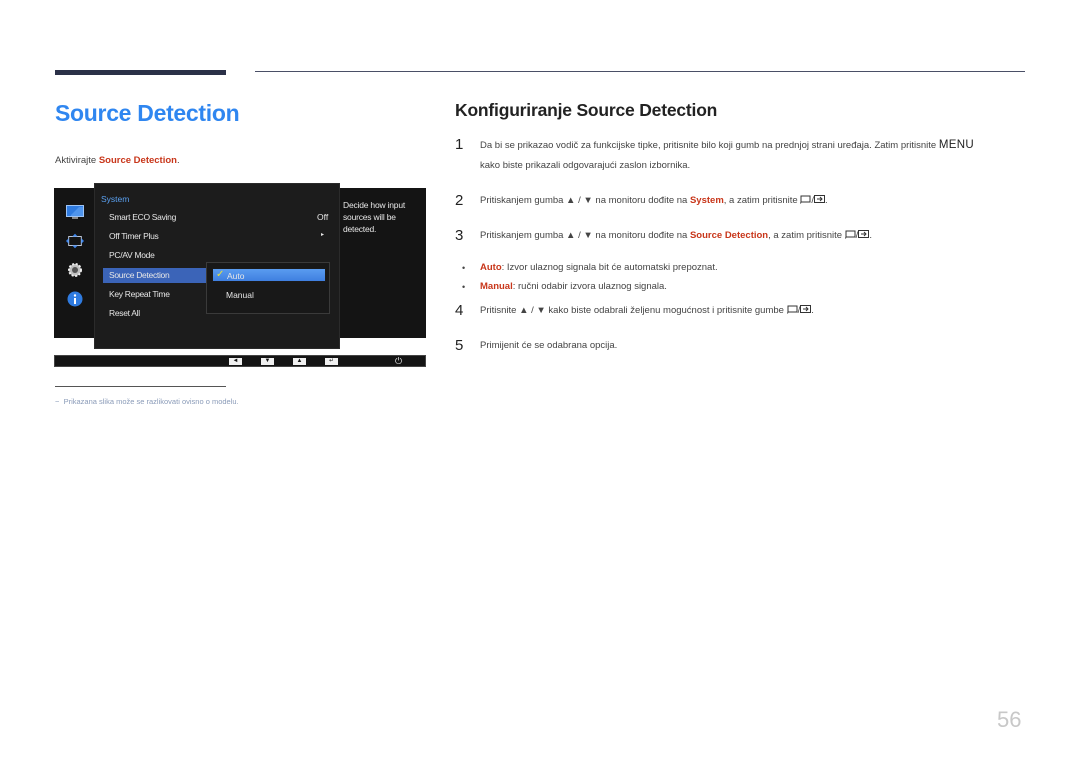 The width and height of the screenshot is (1080, 763). I want to click on step-5-text: Primijenit će se odabrana opcija., so click(549, 345).